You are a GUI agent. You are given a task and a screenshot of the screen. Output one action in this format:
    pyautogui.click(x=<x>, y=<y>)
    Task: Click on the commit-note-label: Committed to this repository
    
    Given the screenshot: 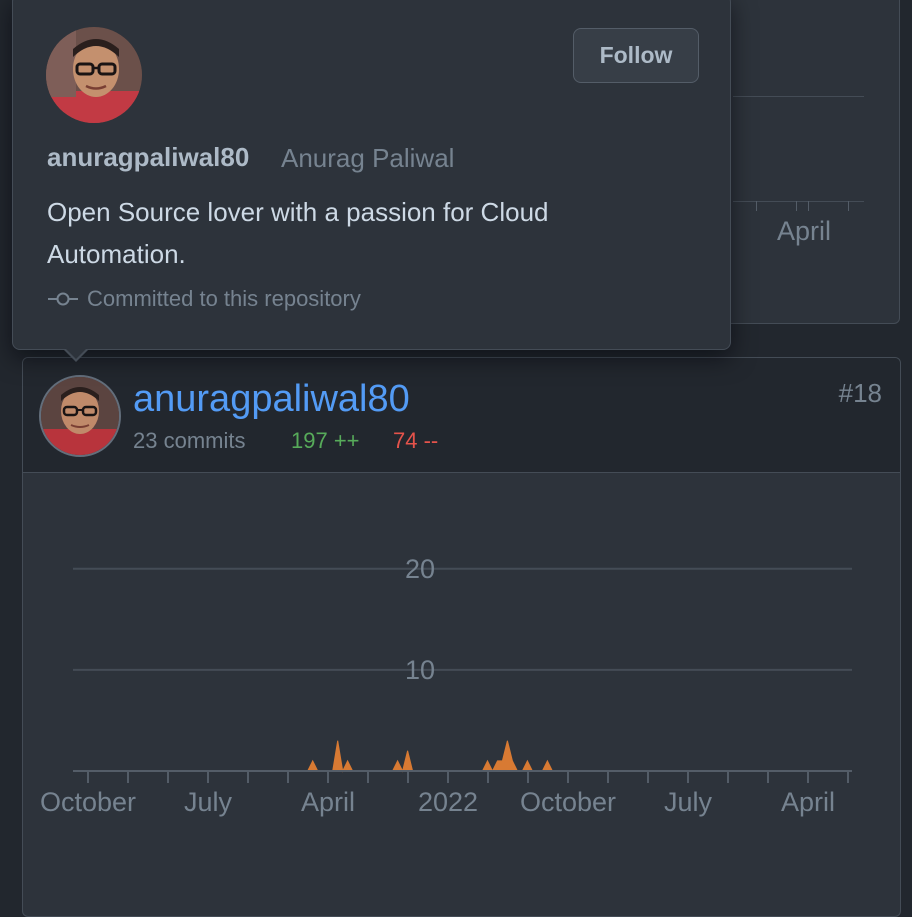 What is the action you would take?
    pyautogui.click(x=224, y=298)
    